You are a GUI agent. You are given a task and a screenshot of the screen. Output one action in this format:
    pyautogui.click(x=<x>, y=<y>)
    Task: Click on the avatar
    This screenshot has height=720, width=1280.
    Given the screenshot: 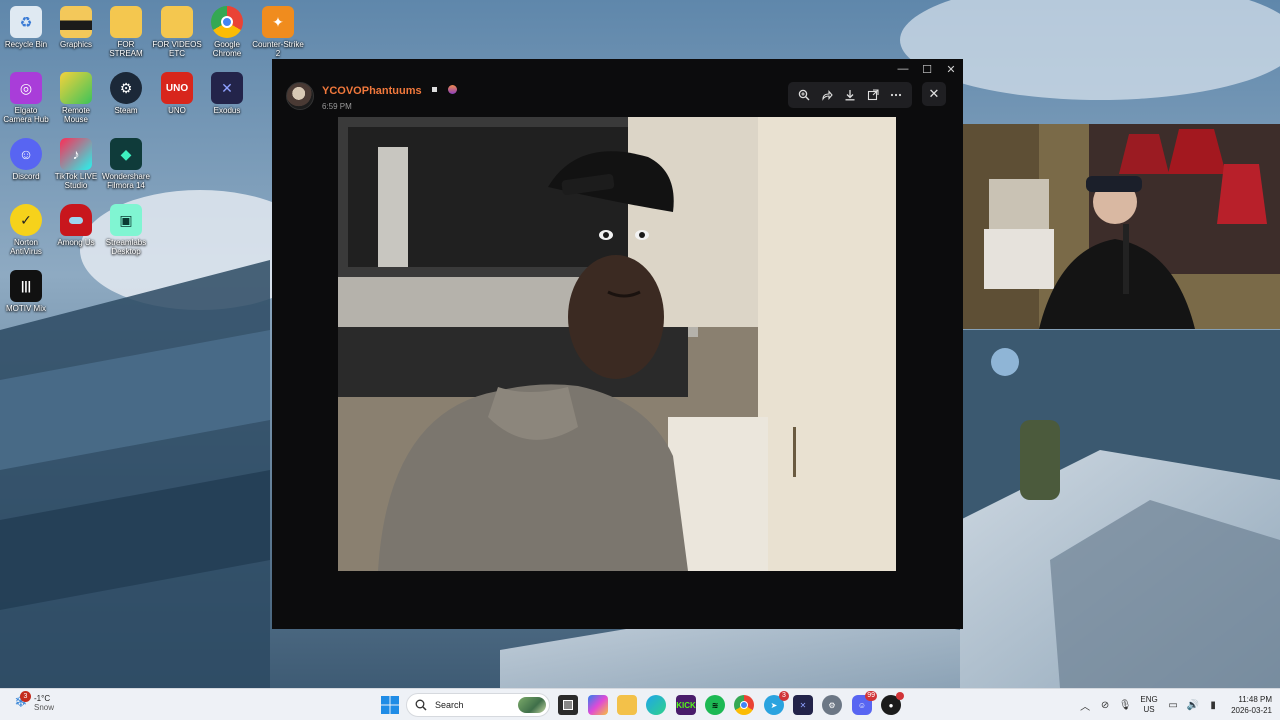 What is the action you would take?
    pyautogui.click(x=300, y=96)
    